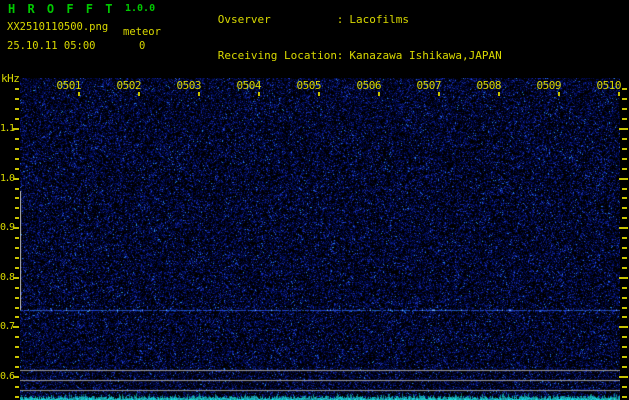 This screenshot has width=629, height=400. Describe the element at coordinates (10, 78) in the screenshot. I see `freq-axis-unit: kHz` at that location.